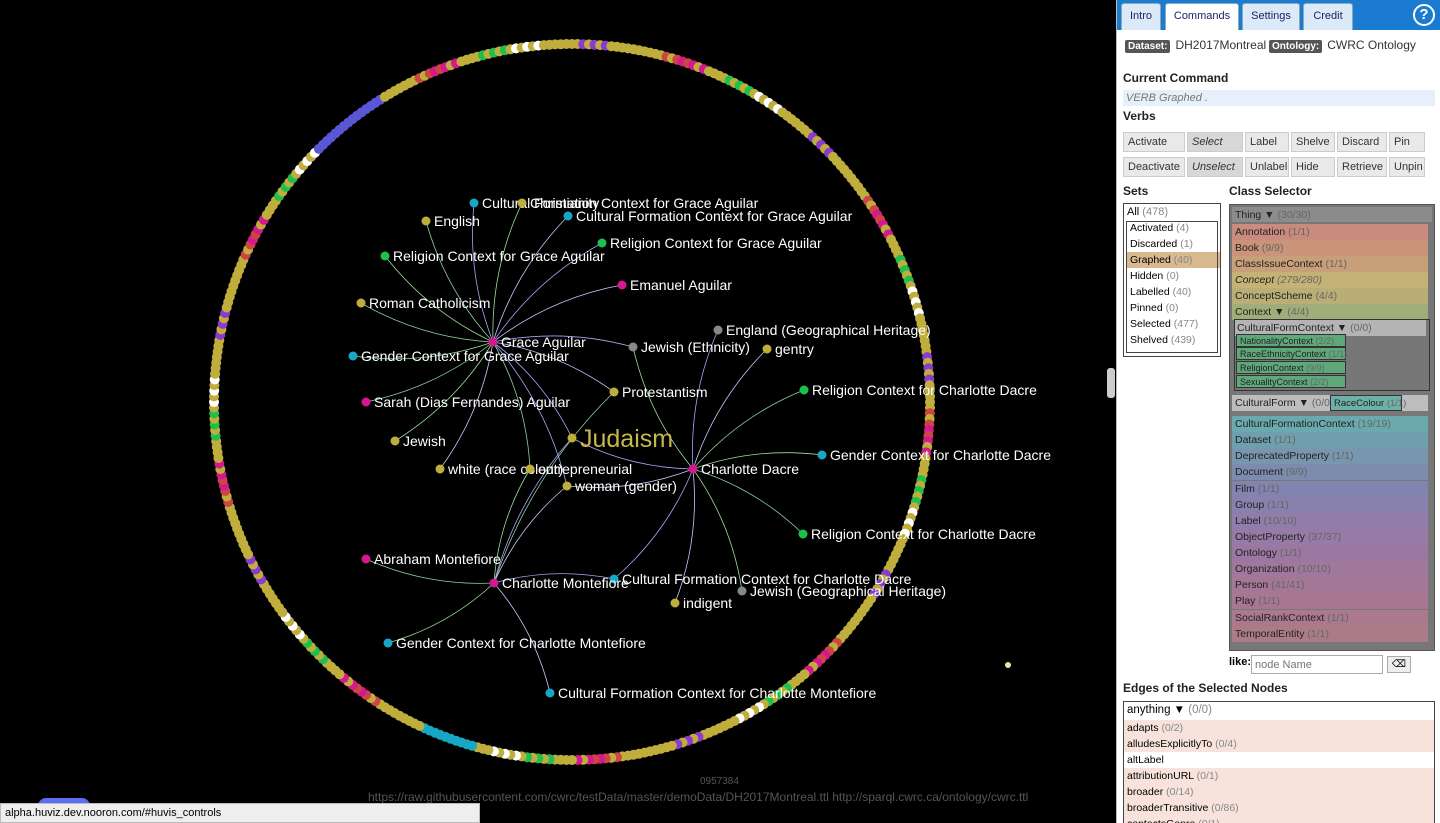  I want to click on verb-hide-button: Hide, so click(1313, 167).